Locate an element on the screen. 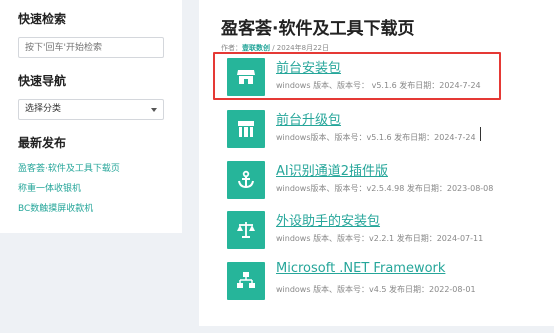 The image size is (554, 333). download-link: 前台升级包 is located at coordinates (308, 118).